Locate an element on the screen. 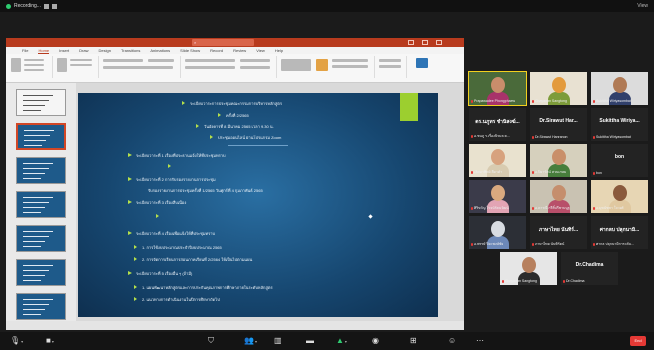  video-camera-icon-glyph: ■ is located at coordinates (48, 340).